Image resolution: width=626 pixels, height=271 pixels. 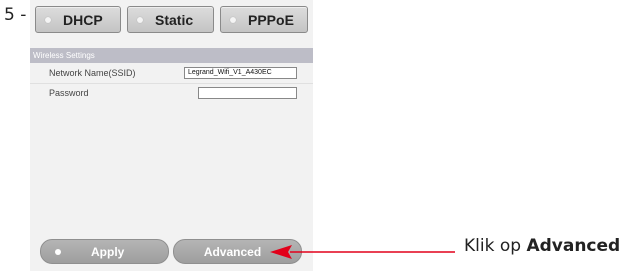 What do you see at coordinates (495, 246) in the screenshot?
I see `callout-prefix: Klik op` at bounding box center [495, 246].